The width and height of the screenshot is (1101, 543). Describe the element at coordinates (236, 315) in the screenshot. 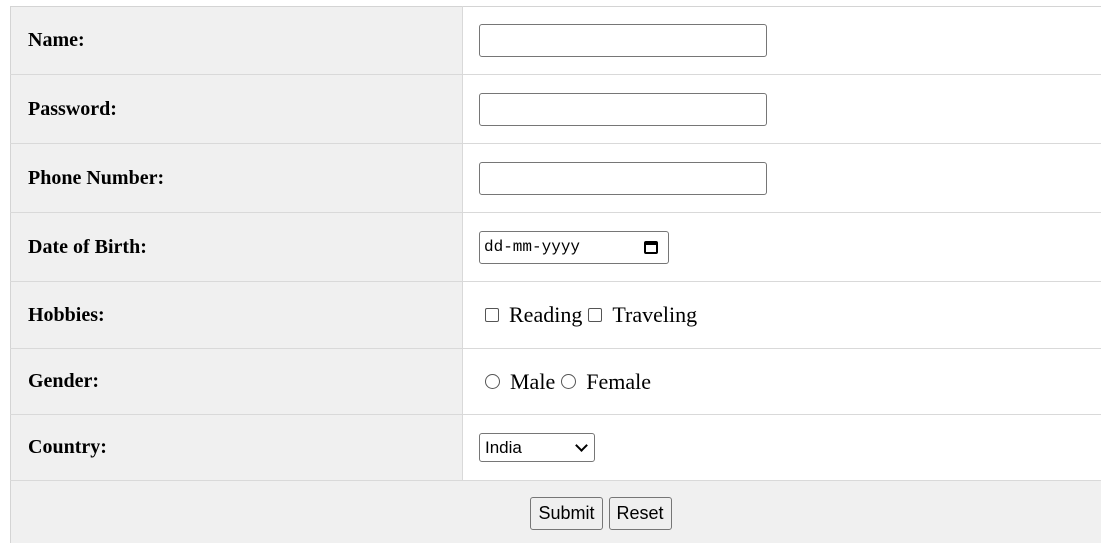

I see `hobbies-label: Hobbies:` at that location.